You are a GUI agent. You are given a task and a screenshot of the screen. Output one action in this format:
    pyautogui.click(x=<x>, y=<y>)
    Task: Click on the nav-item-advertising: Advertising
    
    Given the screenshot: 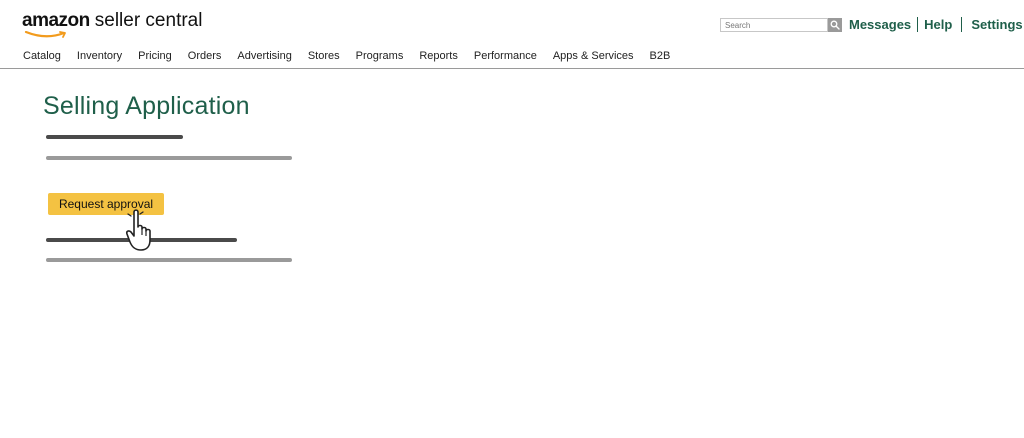 What is the action you would take?
    pyautogui.click(x=264, y=56)
    